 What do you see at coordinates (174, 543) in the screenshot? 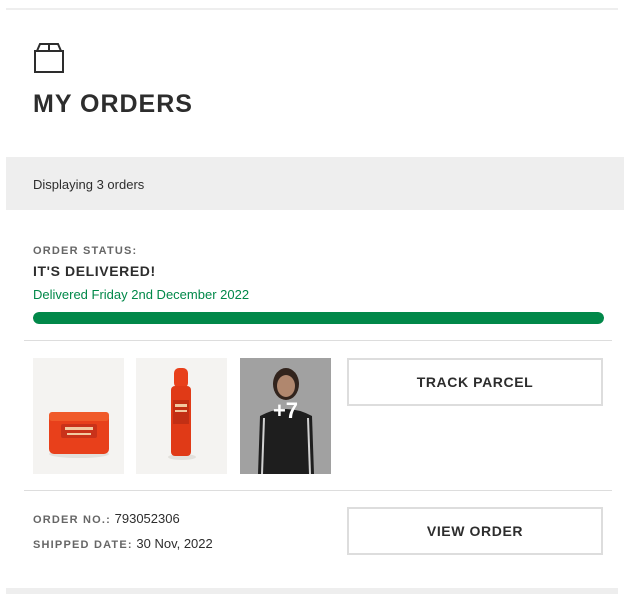
I see `shipped-date-value: 30 Nov, 2022` at bounding box center [174, 543].